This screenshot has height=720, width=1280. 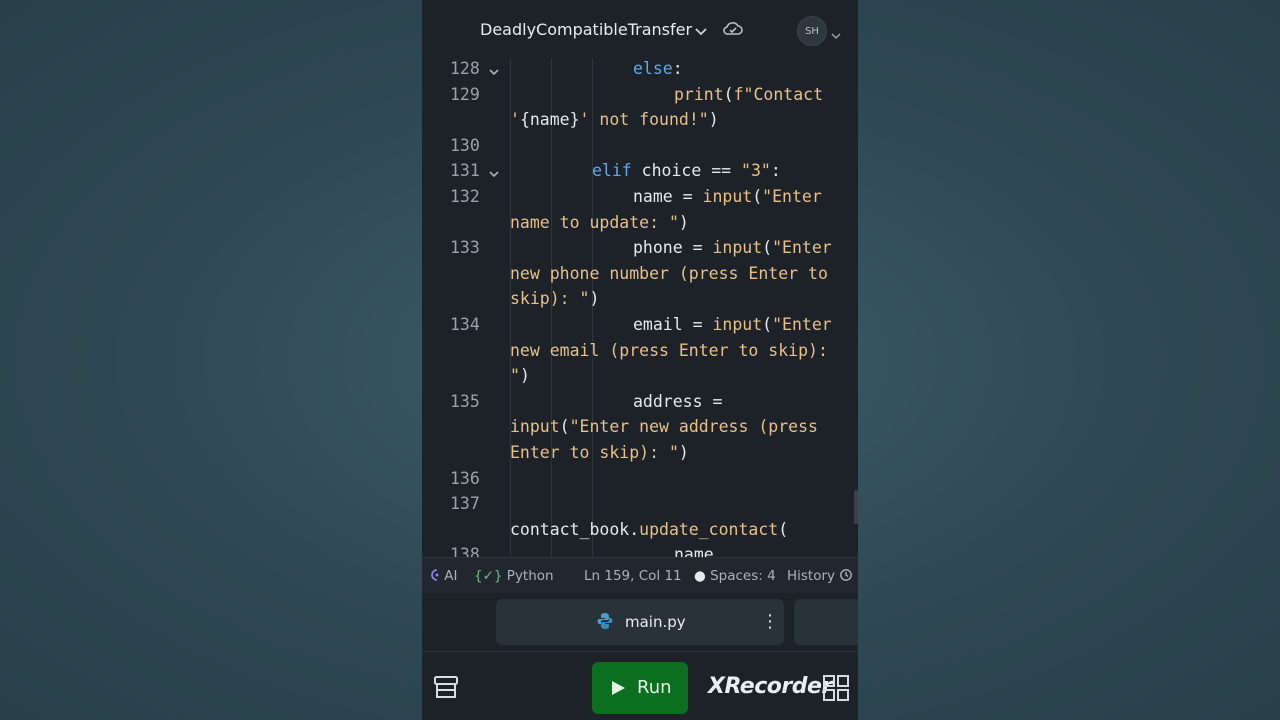 I want to click on code-line: 128 else:, so click(x=640, y=70).